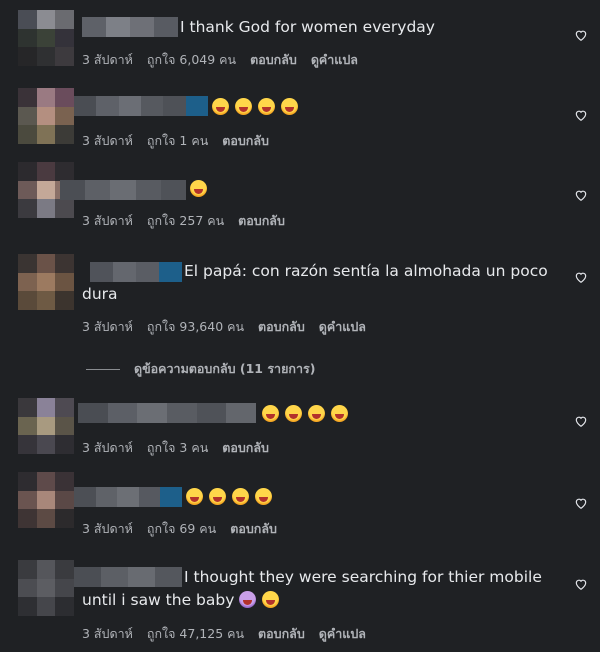 The image size is (600, 652). What do you see at coordinates (195, 326) in the screenshot?
I see `like-count: ถูกใจ 93,640 คน` at bounding box center [195, 326].